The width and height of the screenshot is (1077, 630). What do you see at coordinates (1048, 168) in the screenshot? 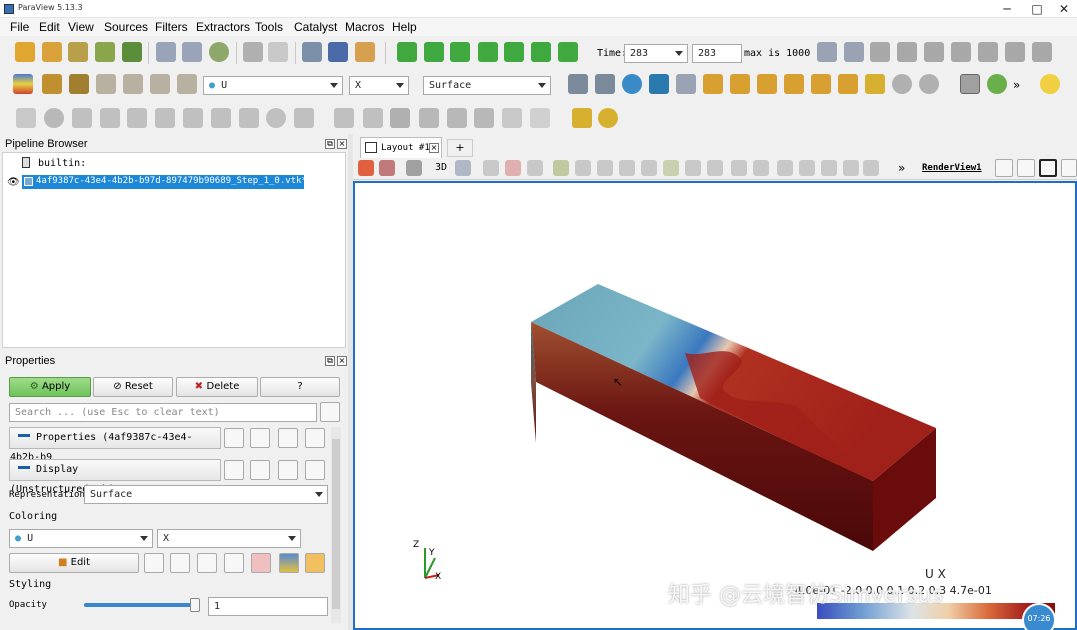
I see `maximize-view-icon` at bounding box center [1048, 168].